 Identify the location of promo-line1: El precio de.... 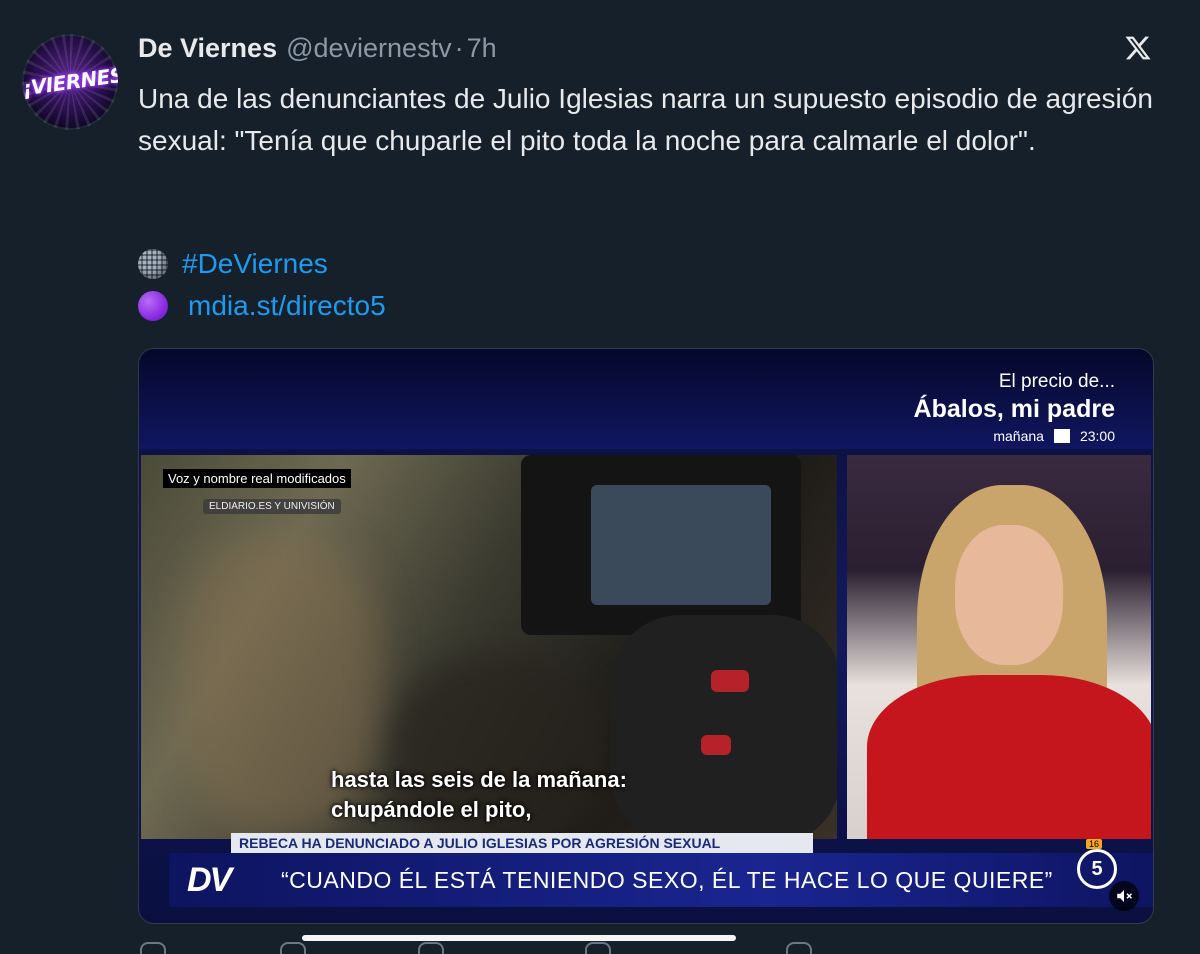
(1056, 381).